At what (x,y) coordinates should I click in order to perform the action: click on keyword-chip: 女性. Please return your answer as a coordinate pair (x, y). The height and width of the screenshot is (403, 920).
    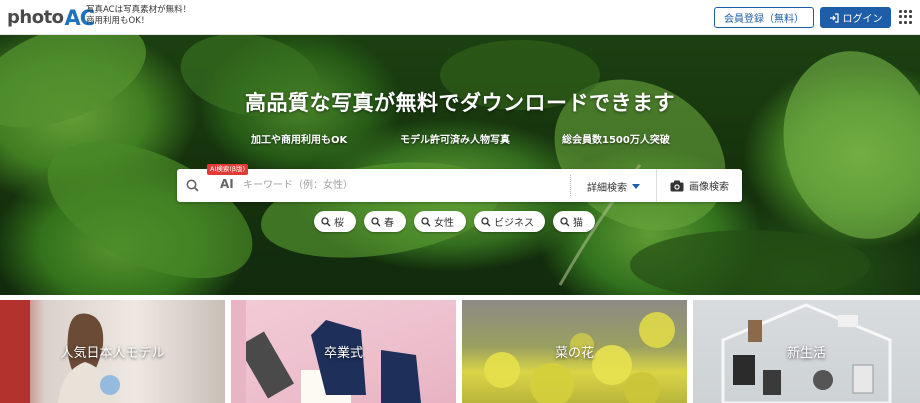
    Looking at the image, I should click on (440, 221).